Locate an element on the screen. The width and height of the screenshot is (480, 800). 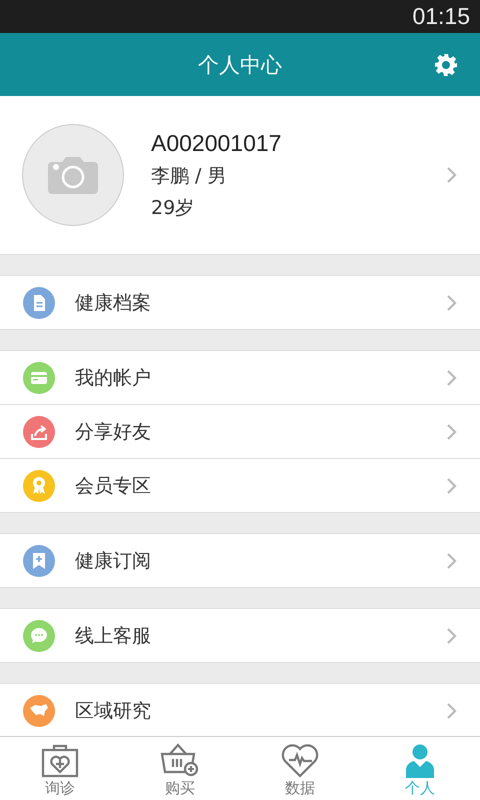
medical-kit-icon is located at coordinates (60, 761).